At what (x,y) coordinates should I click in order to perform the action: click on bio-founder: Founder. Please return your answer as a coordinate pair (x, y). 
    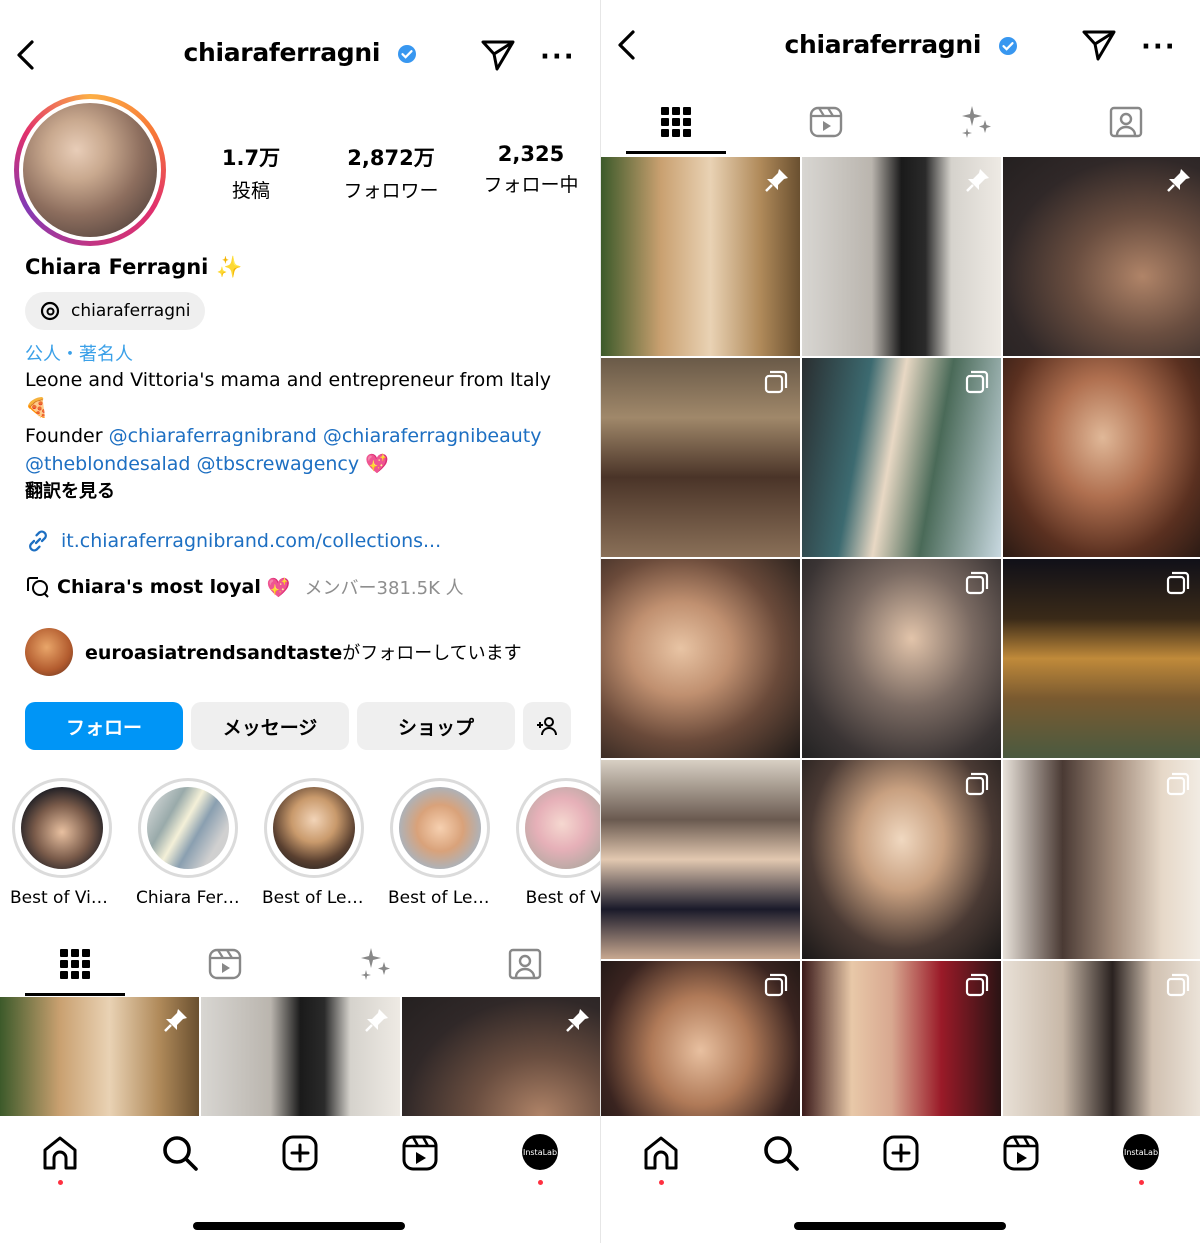
    Looking at the image, I should click on (64, 436).